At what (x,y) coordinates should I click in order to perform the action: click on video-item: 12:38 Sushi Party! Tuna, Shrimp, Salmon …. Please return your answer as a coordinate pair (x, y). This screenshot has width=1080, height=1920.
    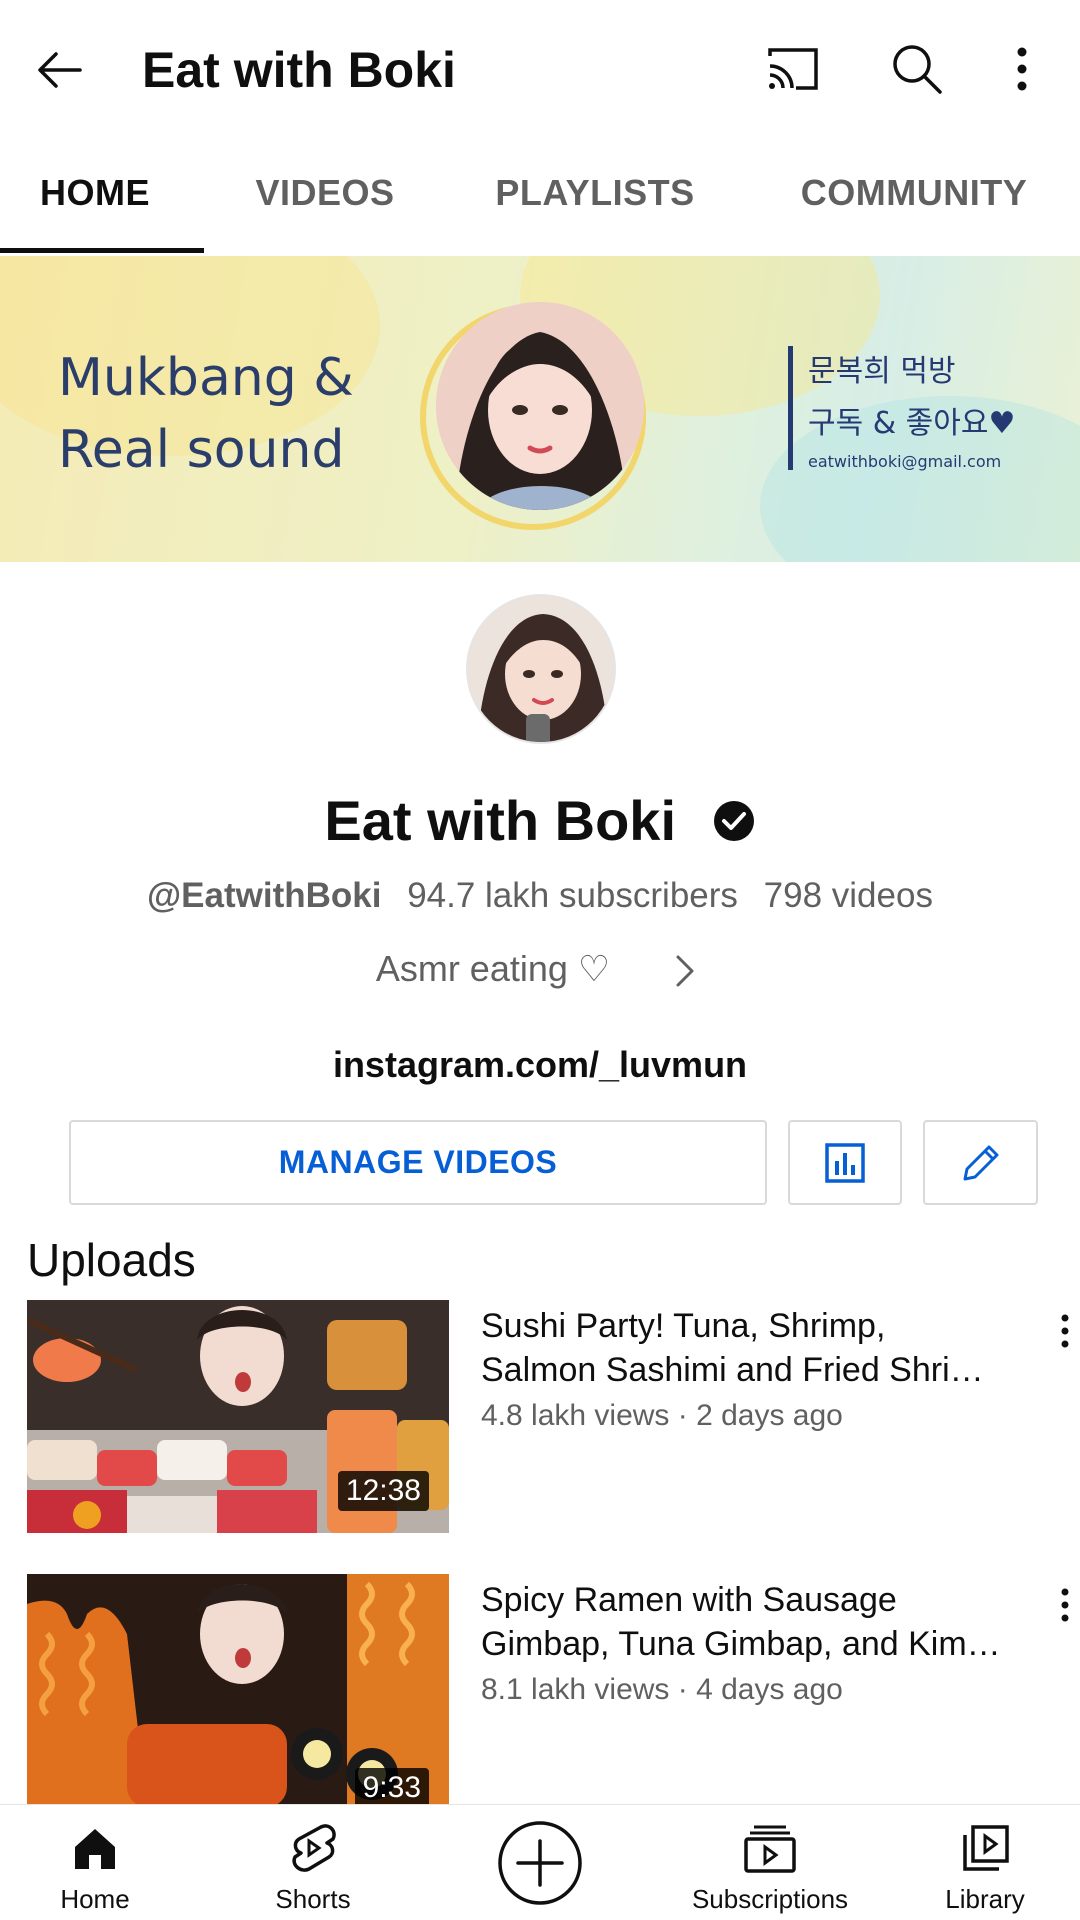
    Looking at the image, I should click on (540, 1420).